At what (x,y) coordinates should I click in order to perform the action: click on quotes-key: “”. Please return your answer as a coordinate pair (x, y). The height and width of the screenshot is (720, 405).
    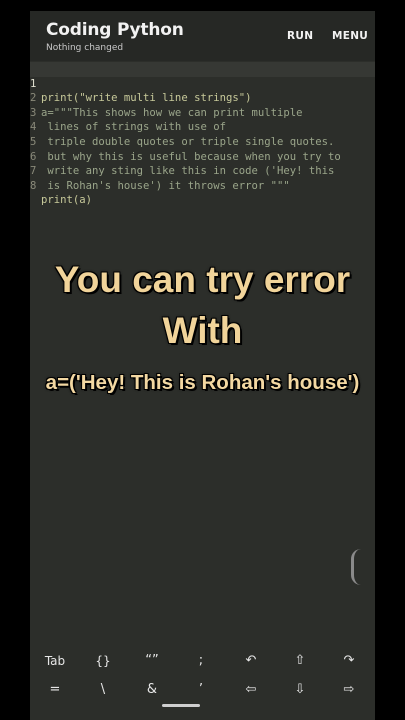
    Looking at the image, I should click on (152, 661).